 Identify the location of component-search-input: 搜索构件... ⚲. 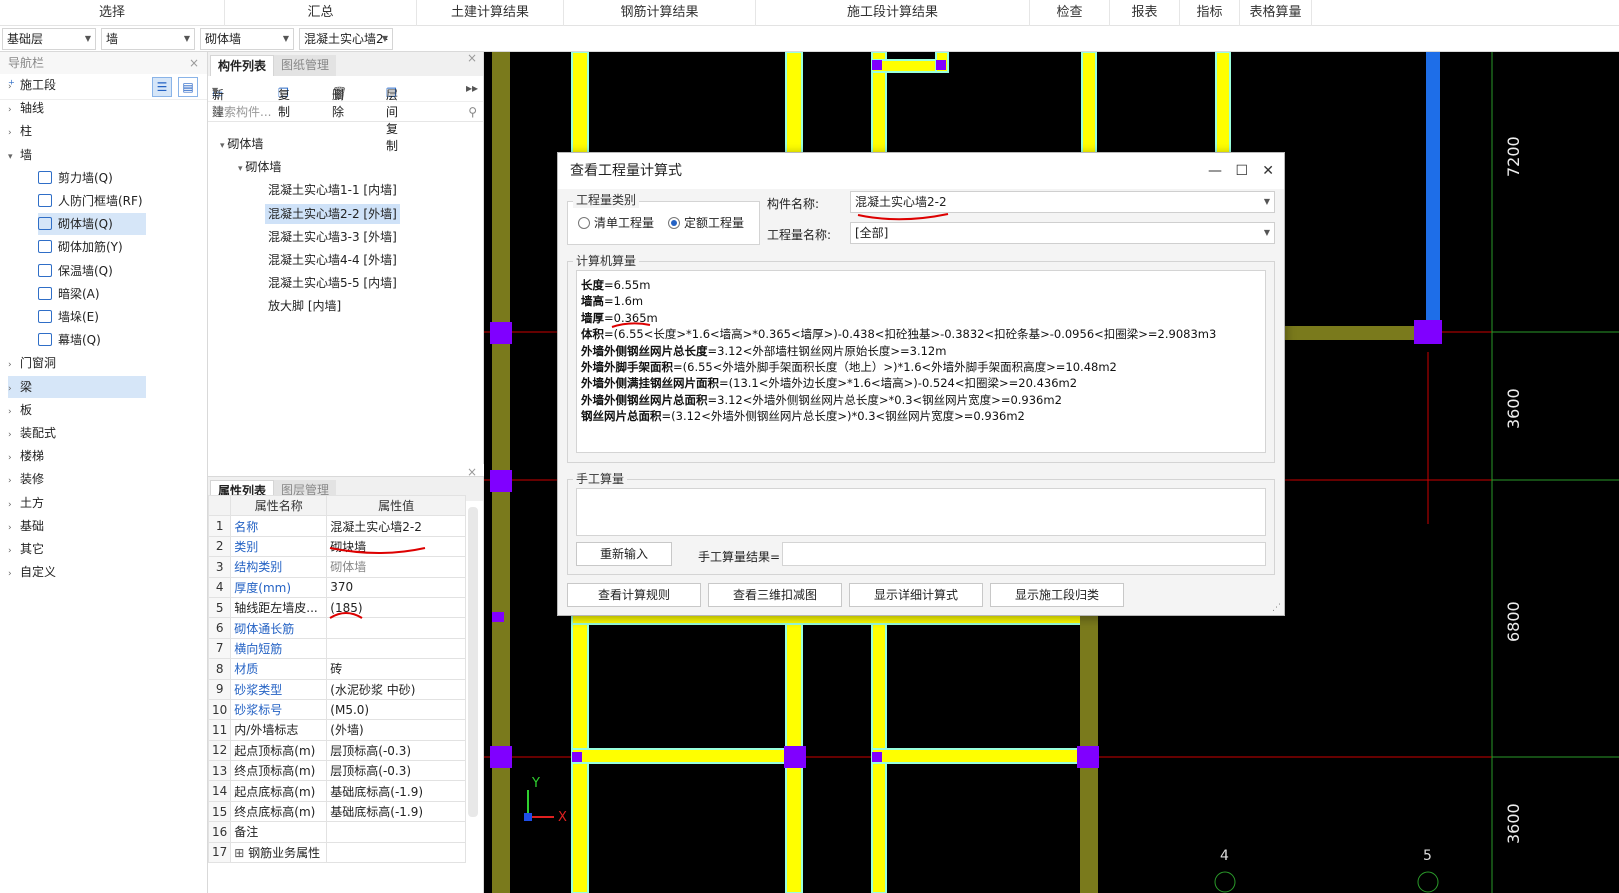
(345, 112).